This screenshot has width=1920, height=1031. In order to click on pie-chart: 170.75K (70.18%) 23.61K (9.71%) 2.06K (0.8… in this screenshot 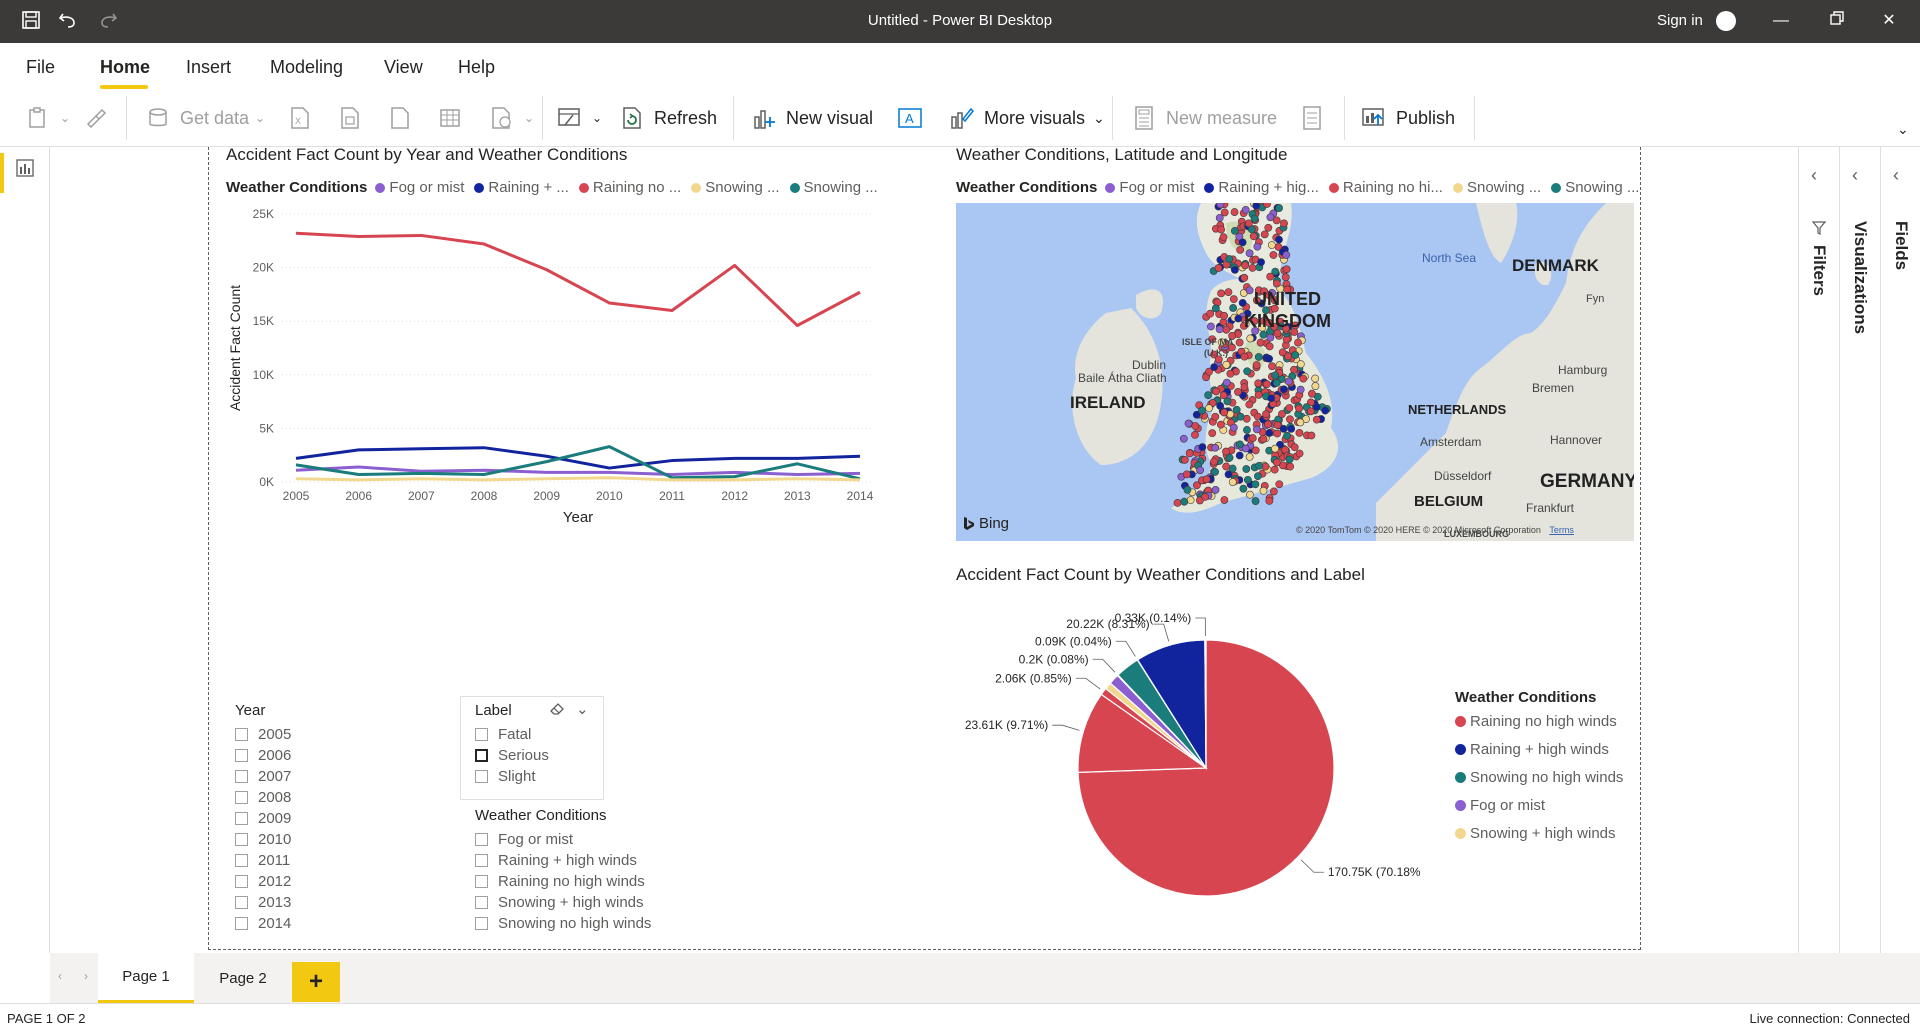, I will do `click(1185, 765)`.